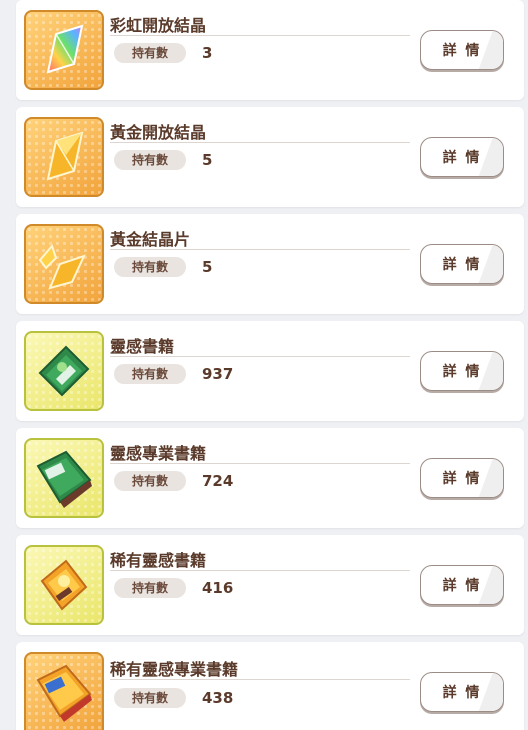  Describe the element at coordinates (62, 267) in the screenshot. I see `gold-crystal-shard-icon` at that location.